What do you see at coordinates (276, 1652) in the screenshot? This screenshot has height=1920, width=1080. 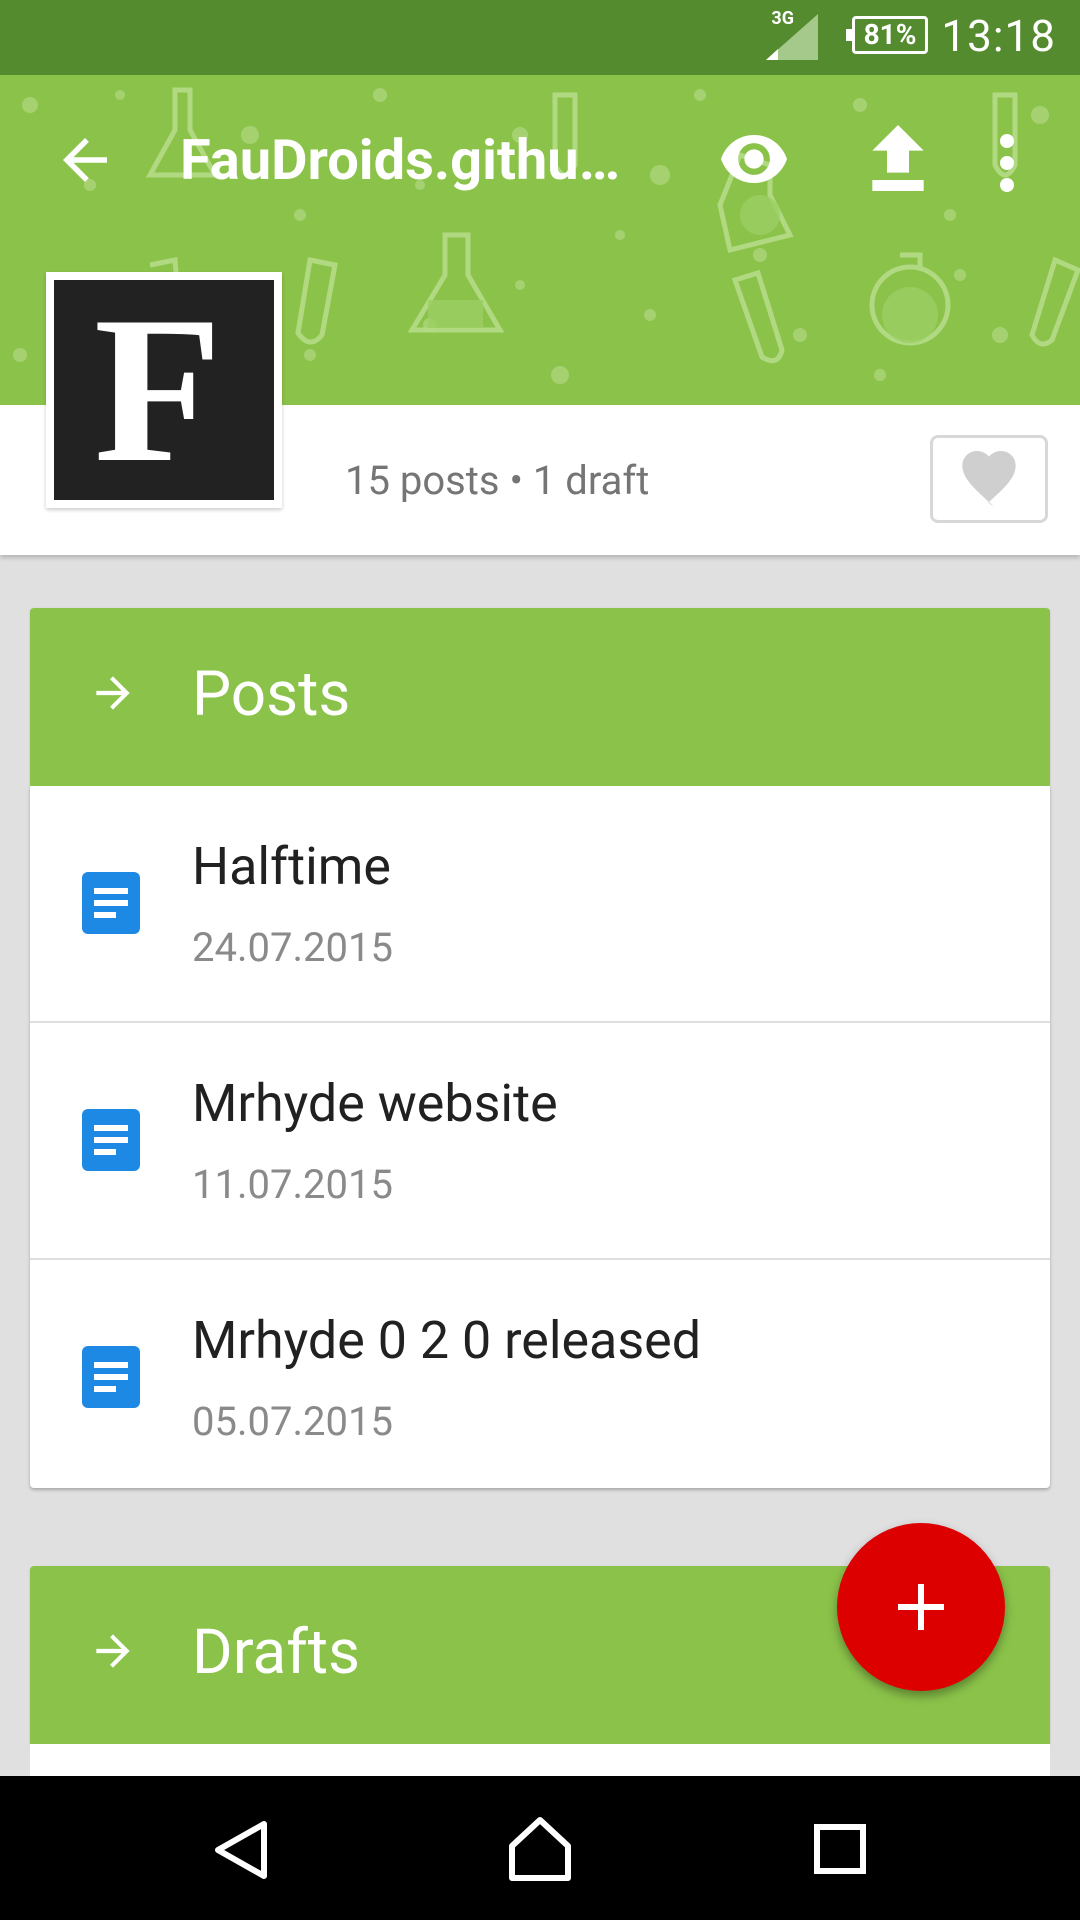 I see `drafts-section-label: Drafts` at bounding box center [276, 1652].